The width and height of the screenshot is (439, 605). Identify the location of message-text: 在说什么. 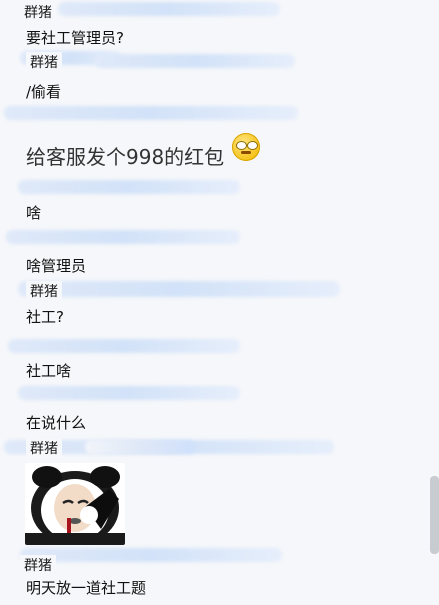
(56, 423).